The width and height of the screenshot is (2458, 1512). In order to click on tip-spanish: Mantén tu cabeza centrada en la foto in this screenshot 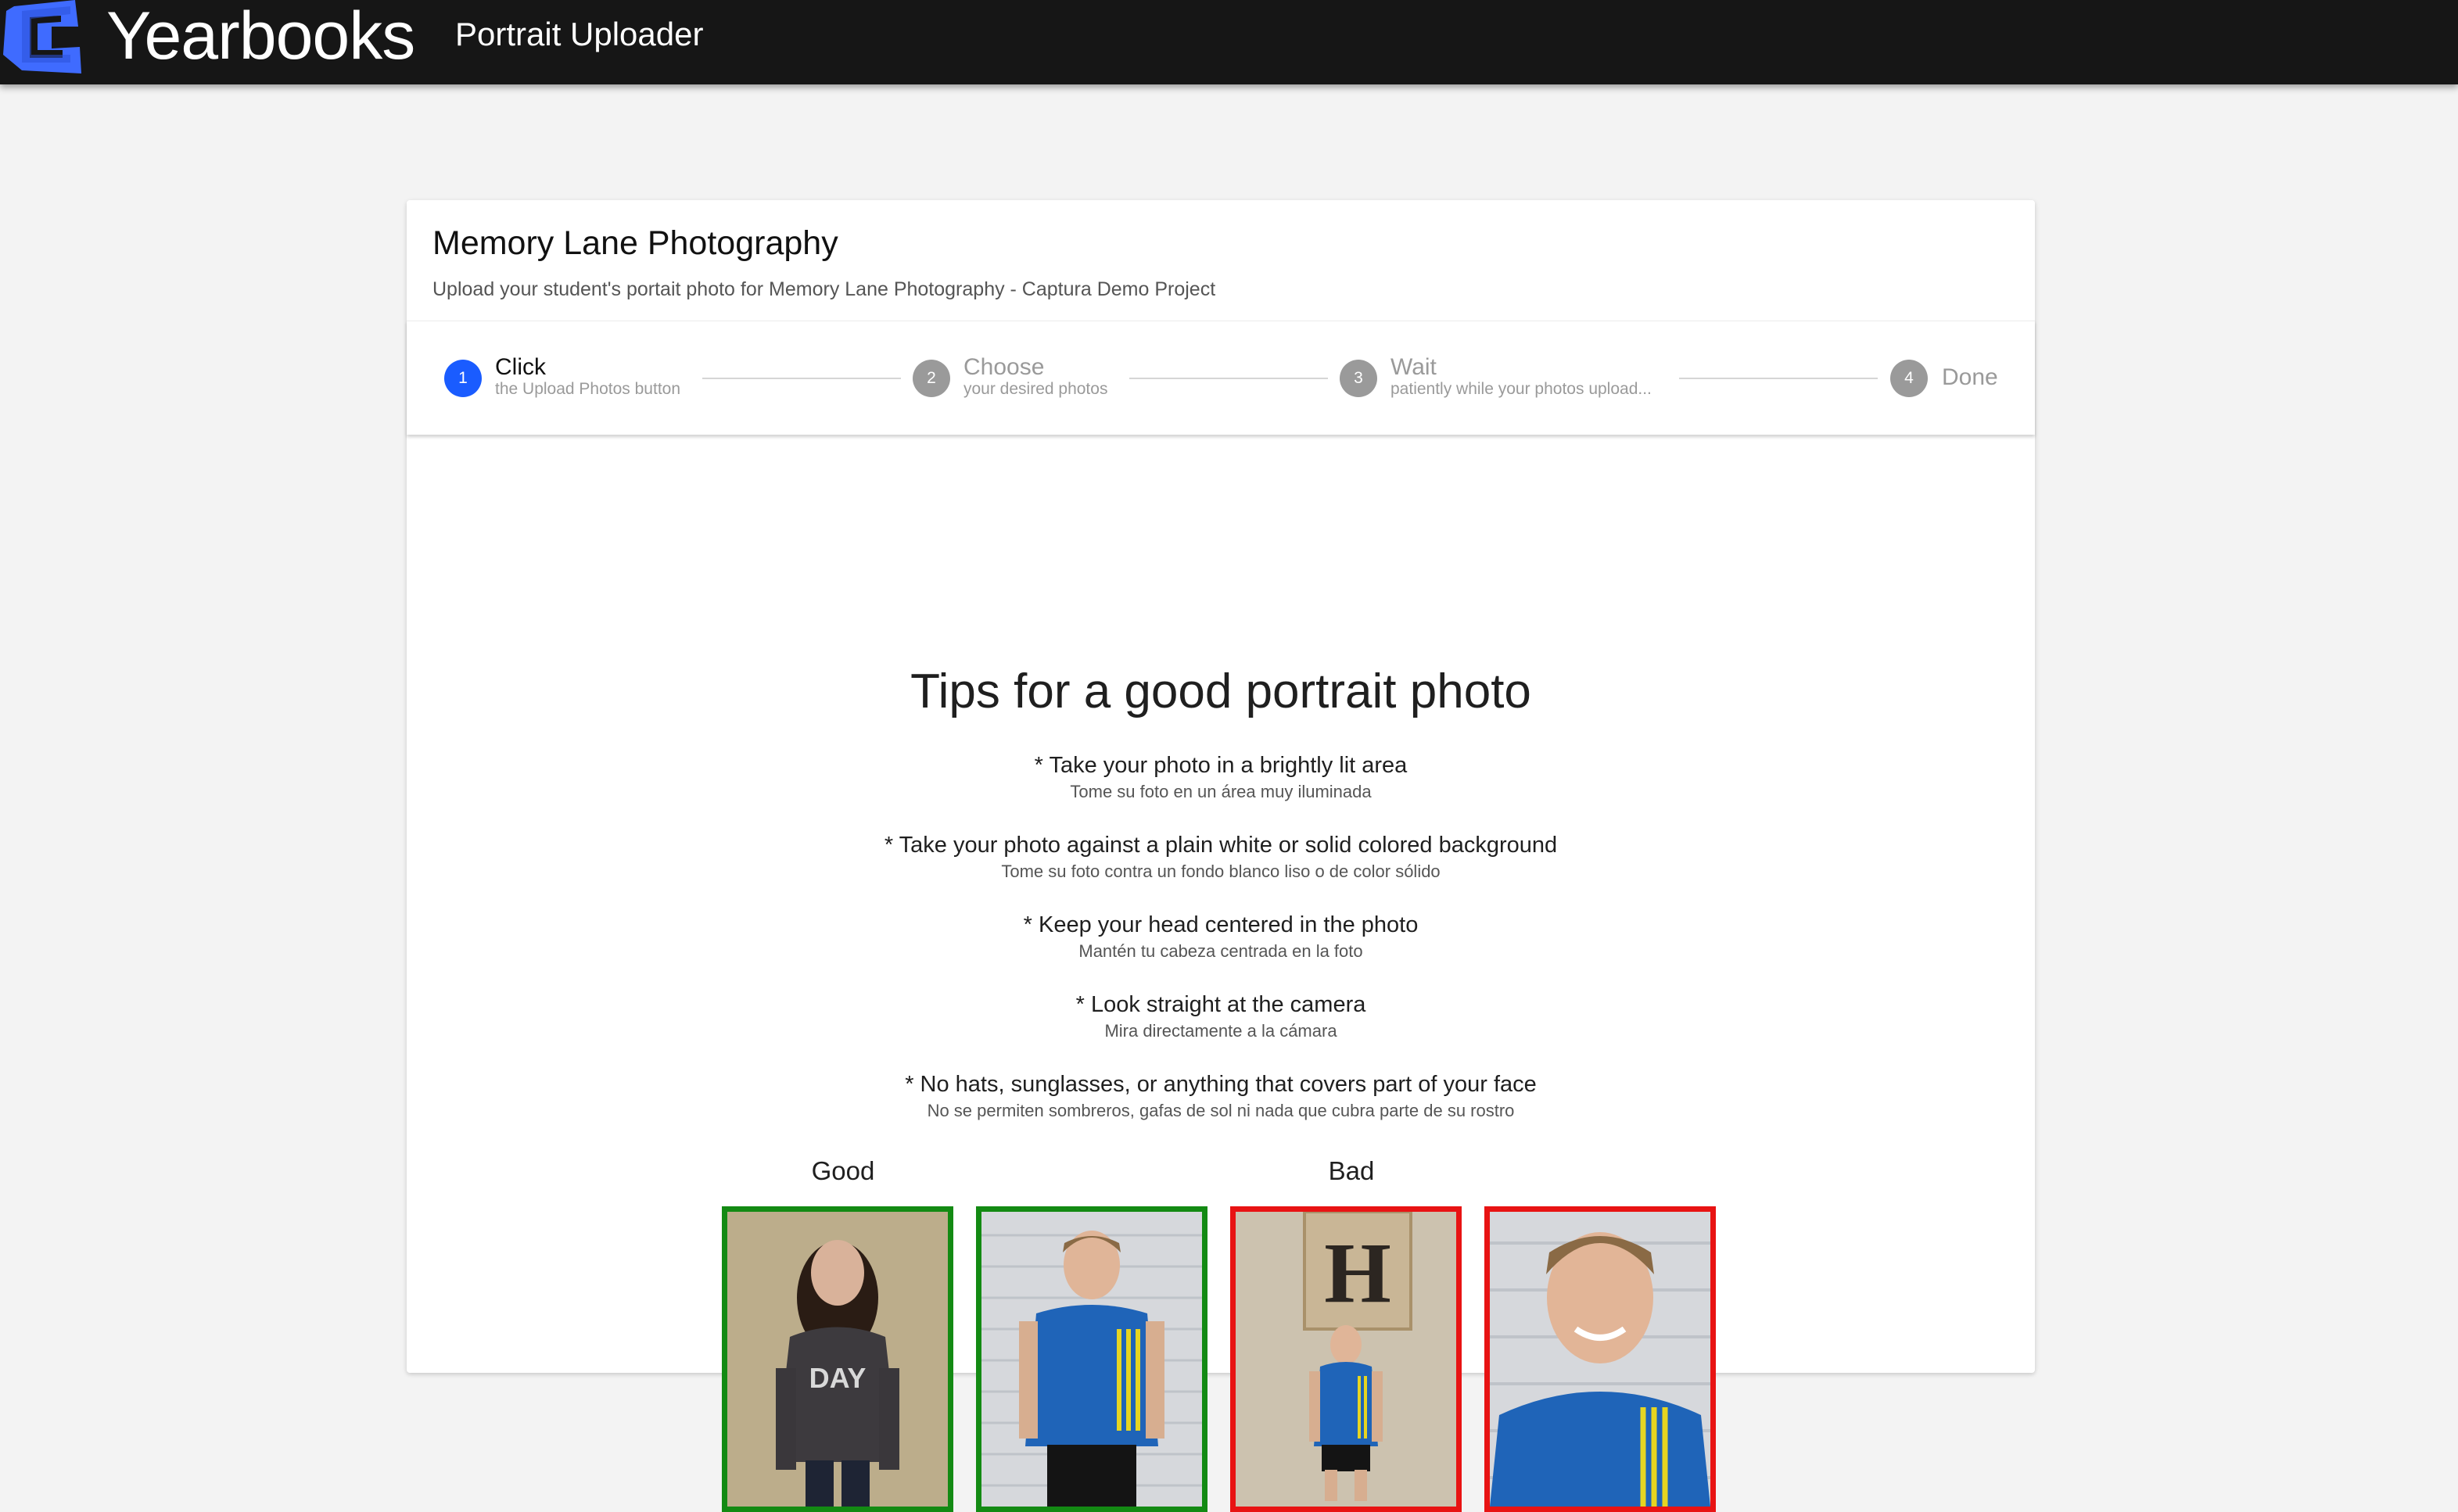, I will do `click(1220, 951)`.